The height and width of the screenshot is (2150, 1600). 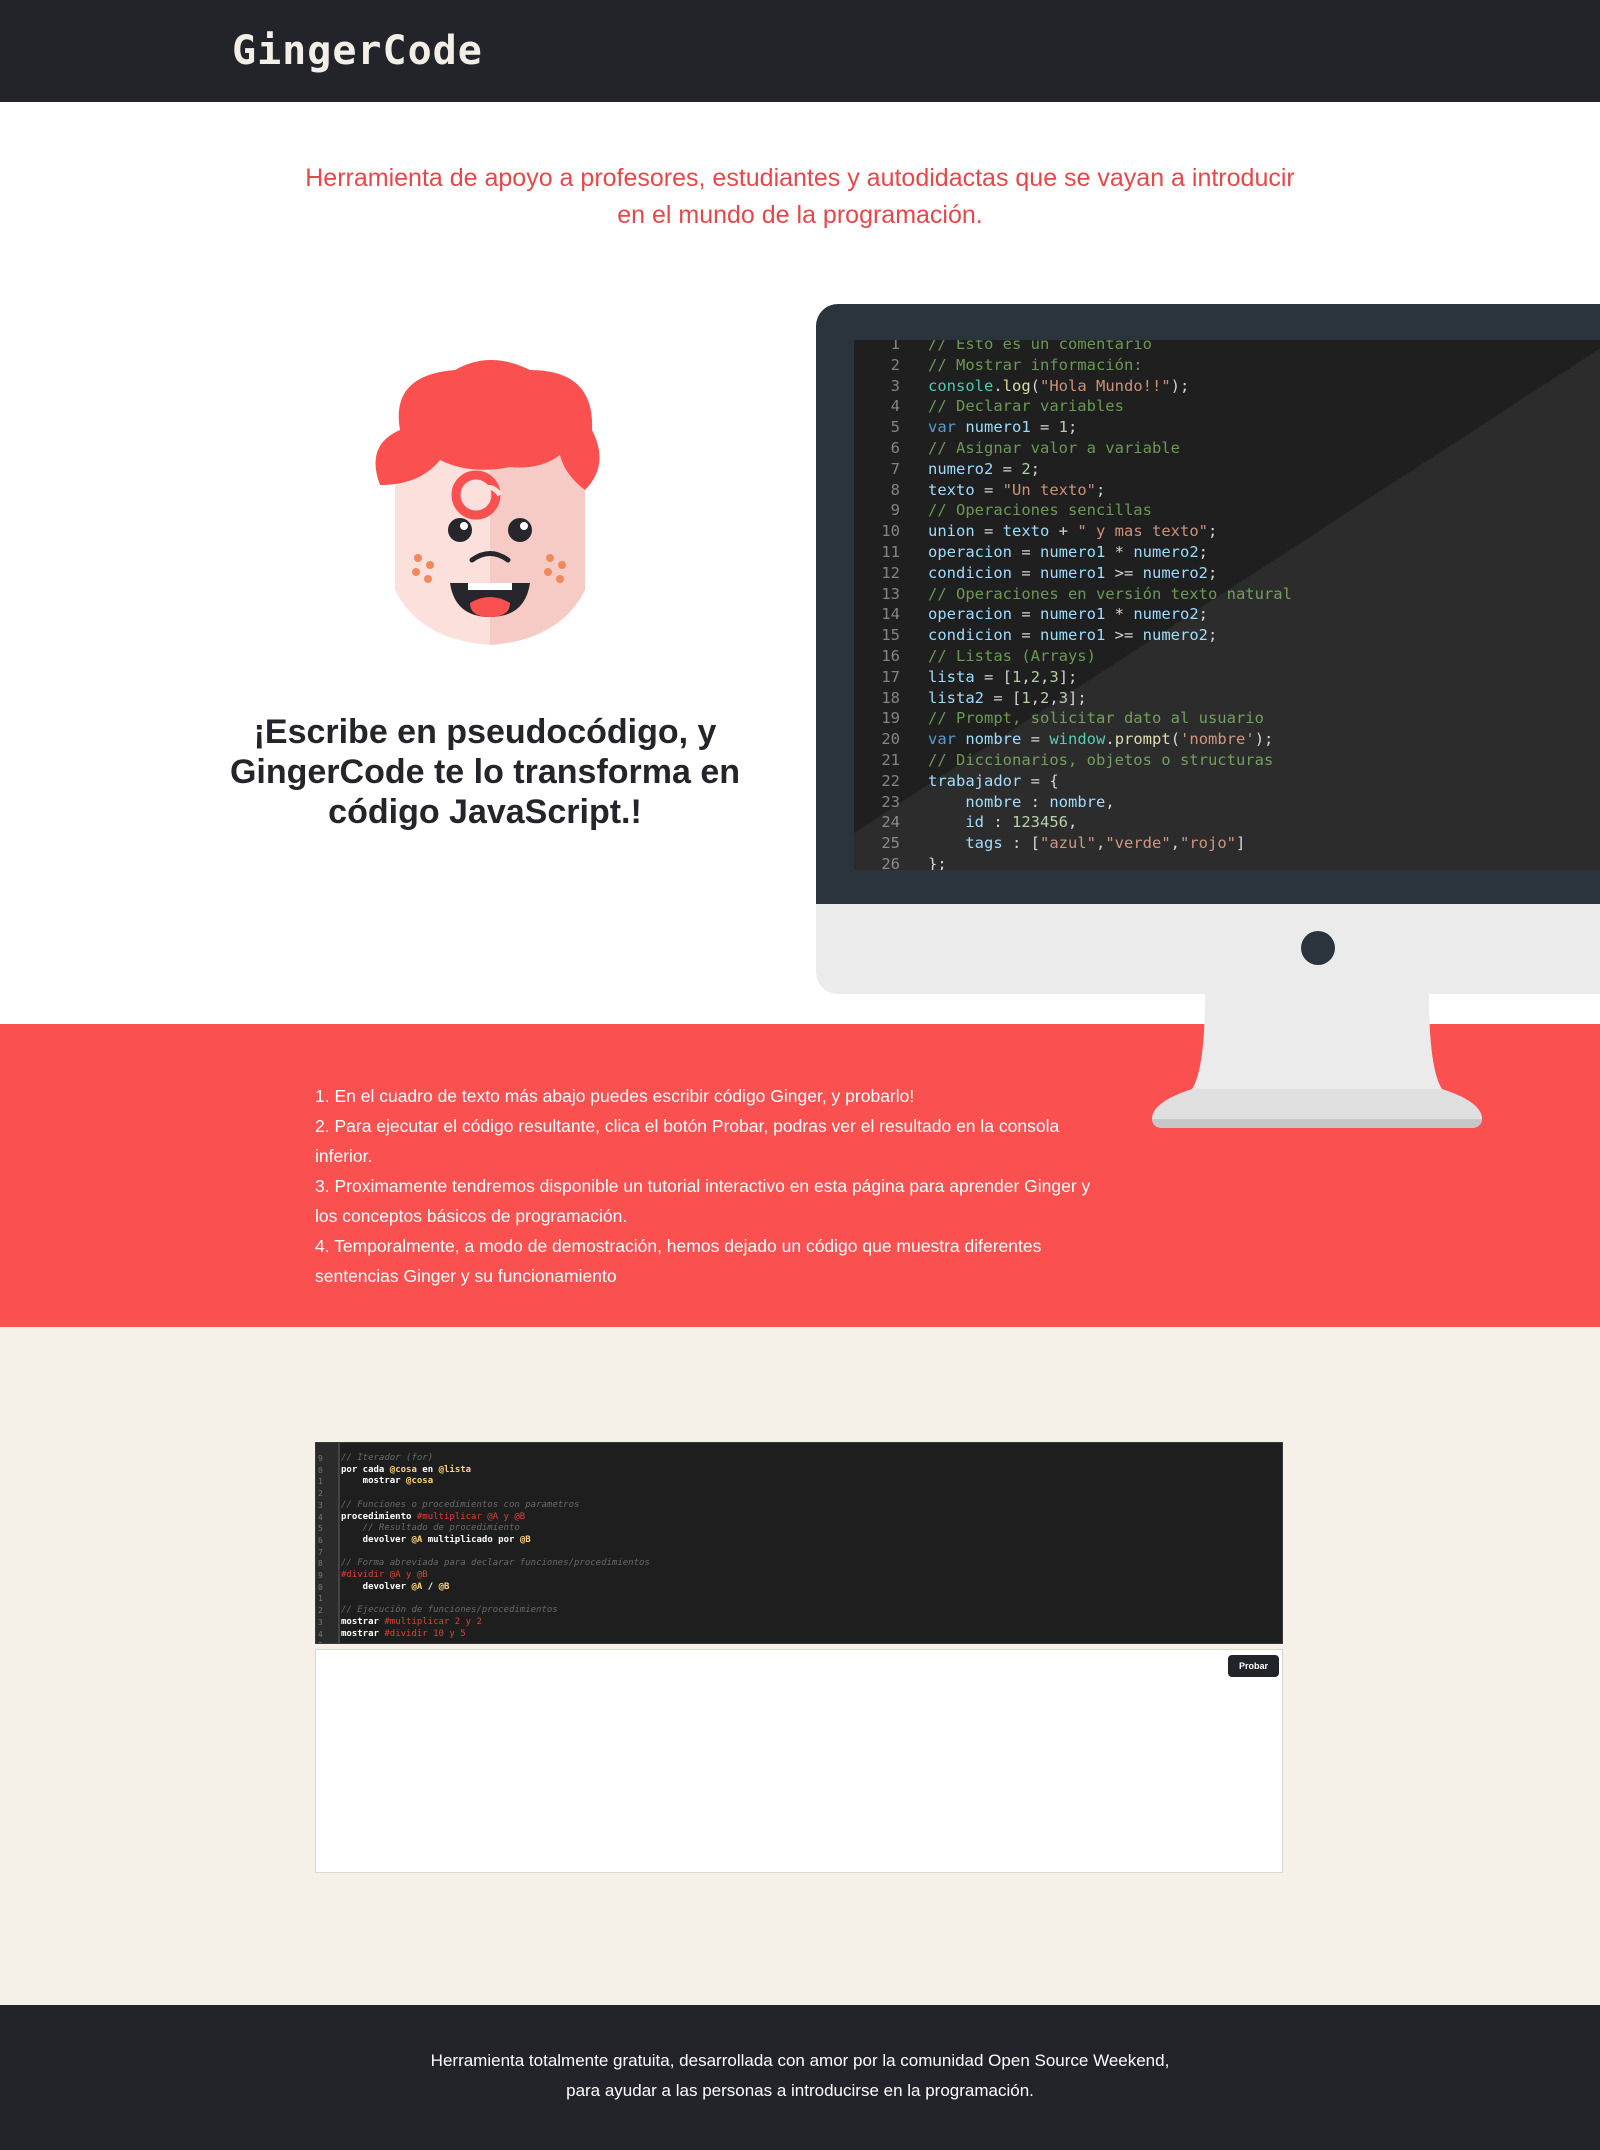 What do you see at coordinates (1318, 948) in the screenshot?
I see `monitor-power-icon` at bounding box center [1318, 948].